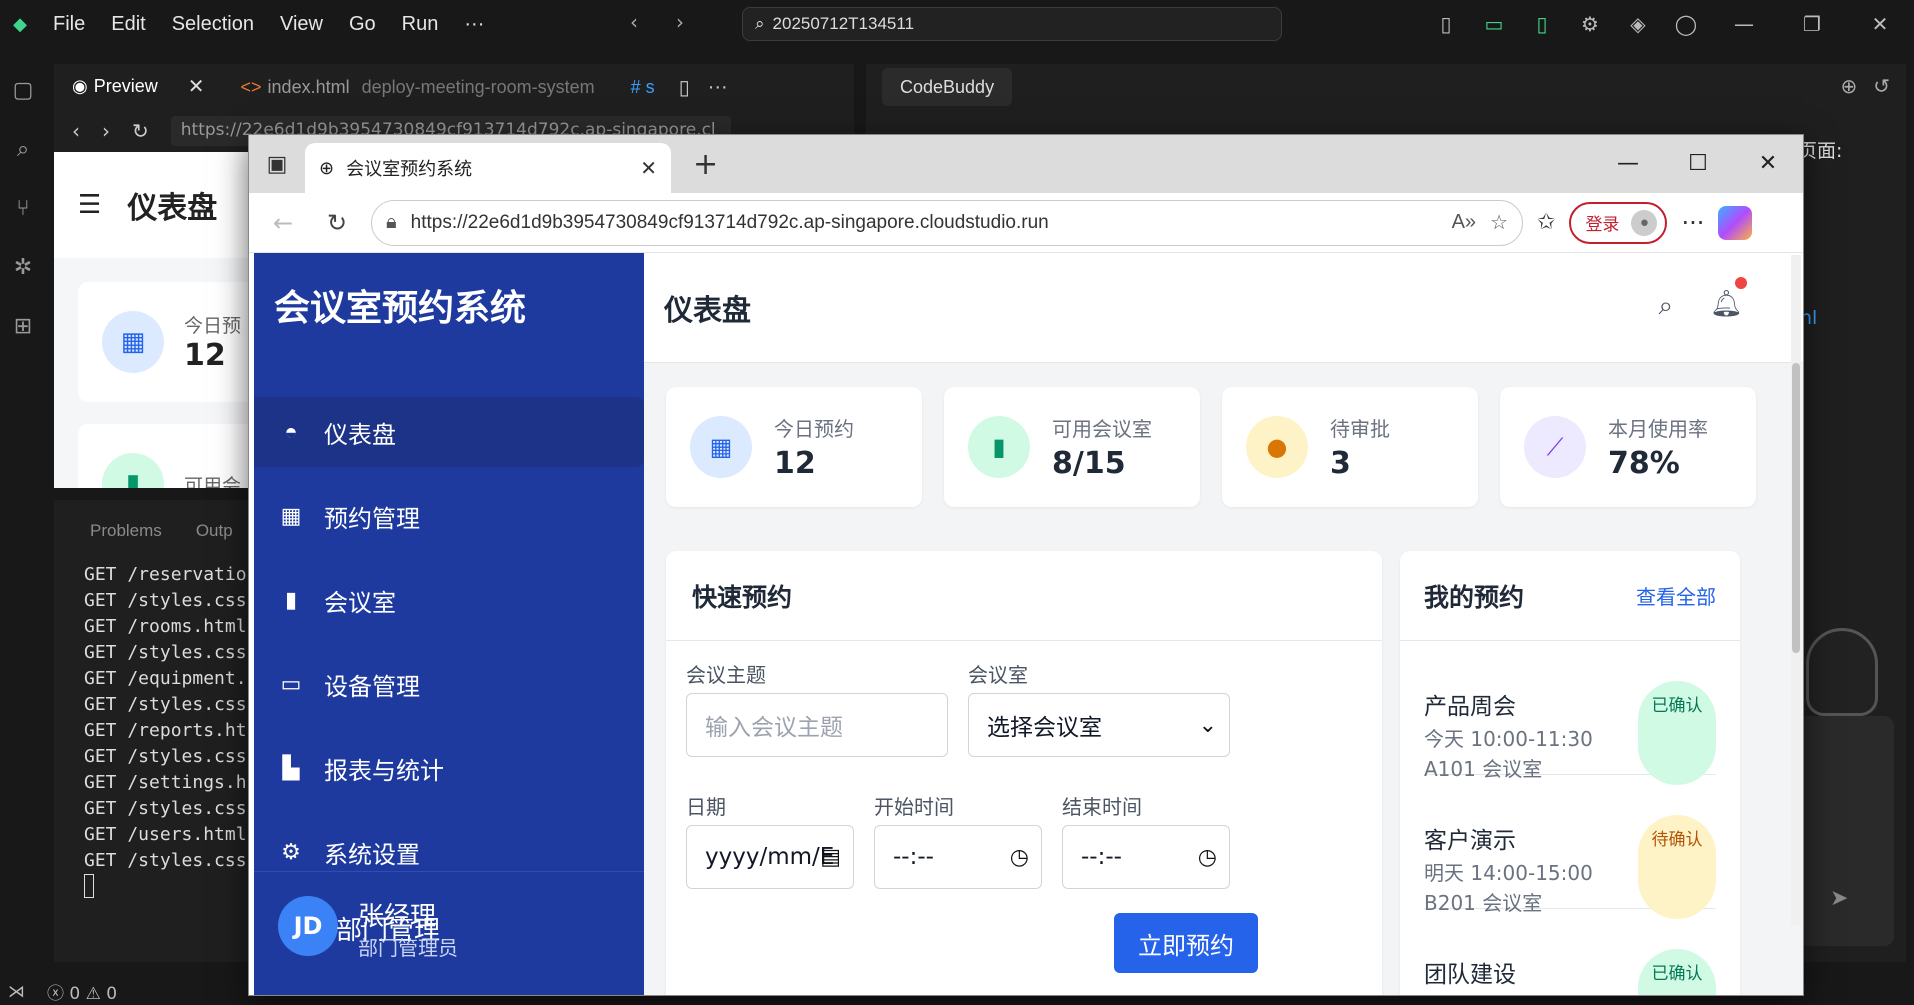 The image size is (1914, 1005). What do you see at coordinates (1726, 304) in the screenshot?
I see `bell-icon: 🔔︎` at bounding box center [1726, 304].